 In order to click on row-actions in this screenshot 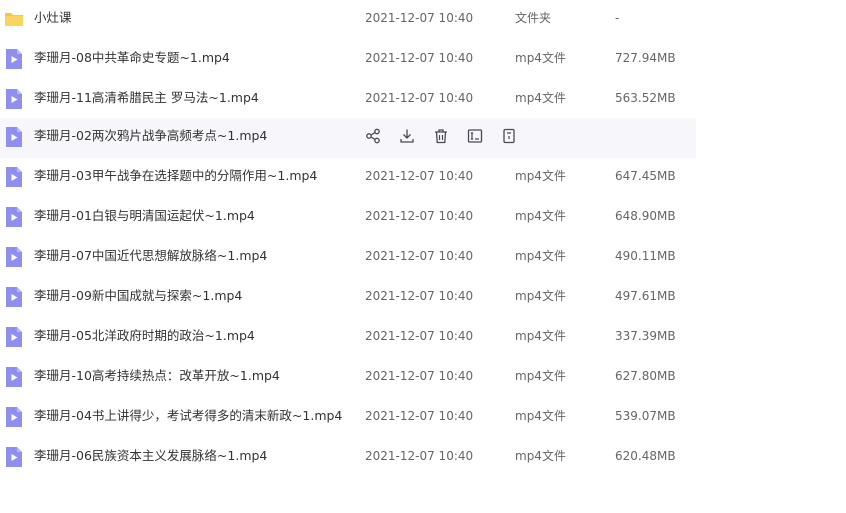, I will do `click(449, 136)`.